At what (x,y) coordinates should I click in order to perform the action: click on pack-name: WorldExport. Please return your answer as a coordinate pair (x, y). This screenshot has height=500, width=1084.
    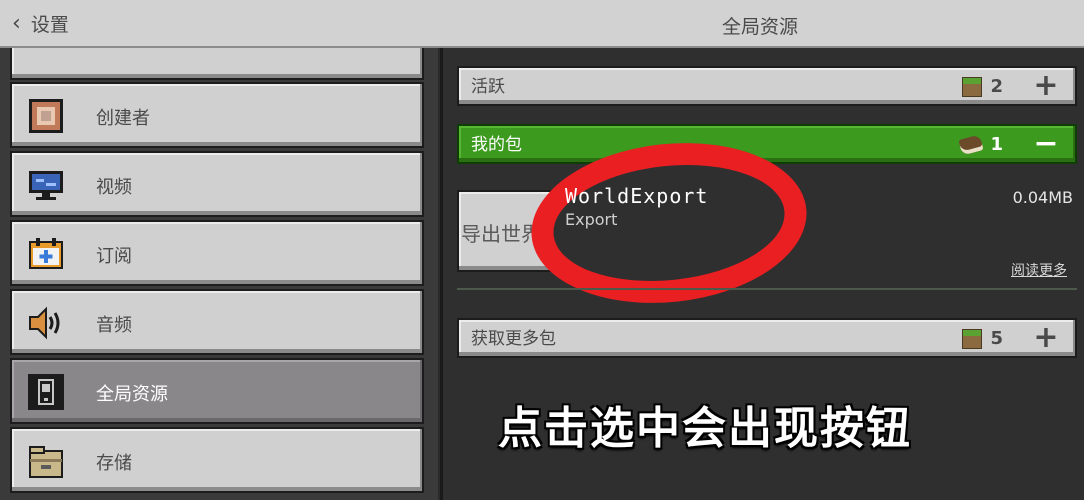
    Looking at the image, I should click on (636, 196).